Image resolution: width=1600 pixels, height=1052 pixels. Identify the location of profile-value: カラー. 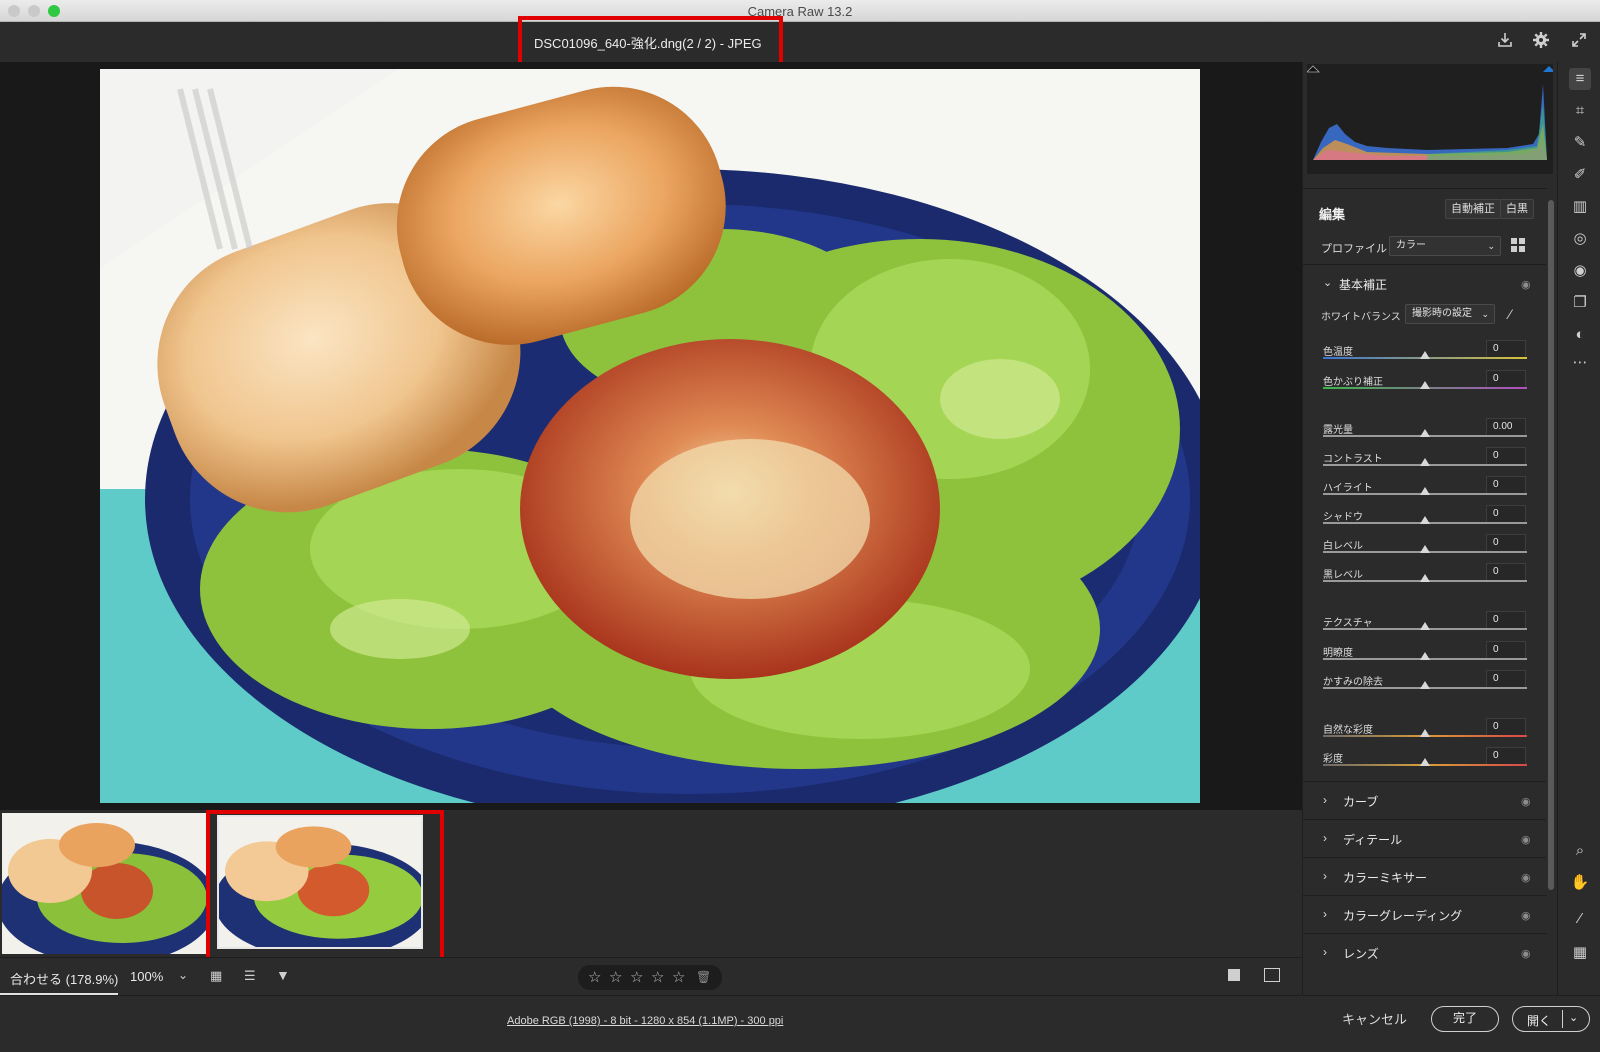
(1411, 245).